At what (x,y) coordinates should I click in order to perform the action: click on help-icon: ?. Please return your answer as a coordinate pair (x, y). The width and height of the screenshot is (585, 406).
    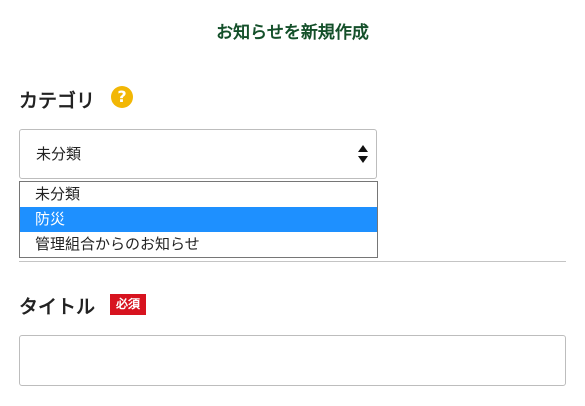
    Looking at the image, I should click on (122, 97).